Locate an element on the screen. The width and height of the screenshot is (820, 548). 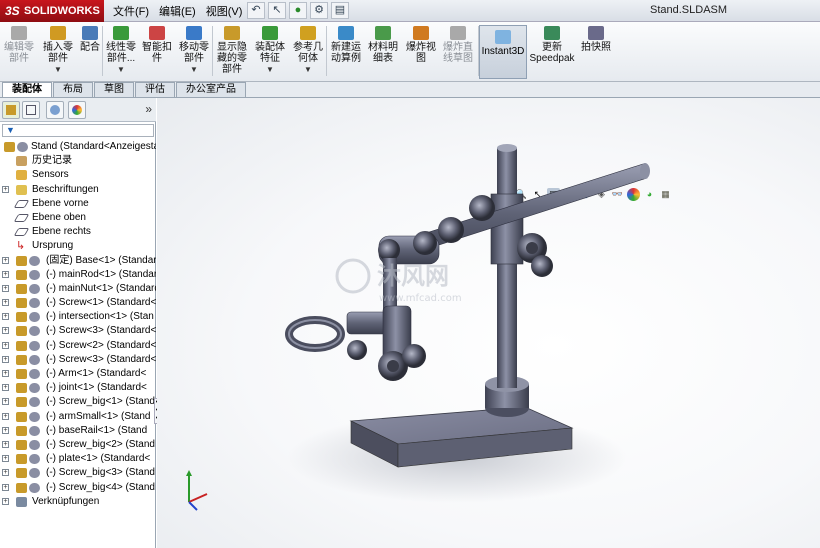
tree-item: Ebene rechts is located at coordinates (78, 232).